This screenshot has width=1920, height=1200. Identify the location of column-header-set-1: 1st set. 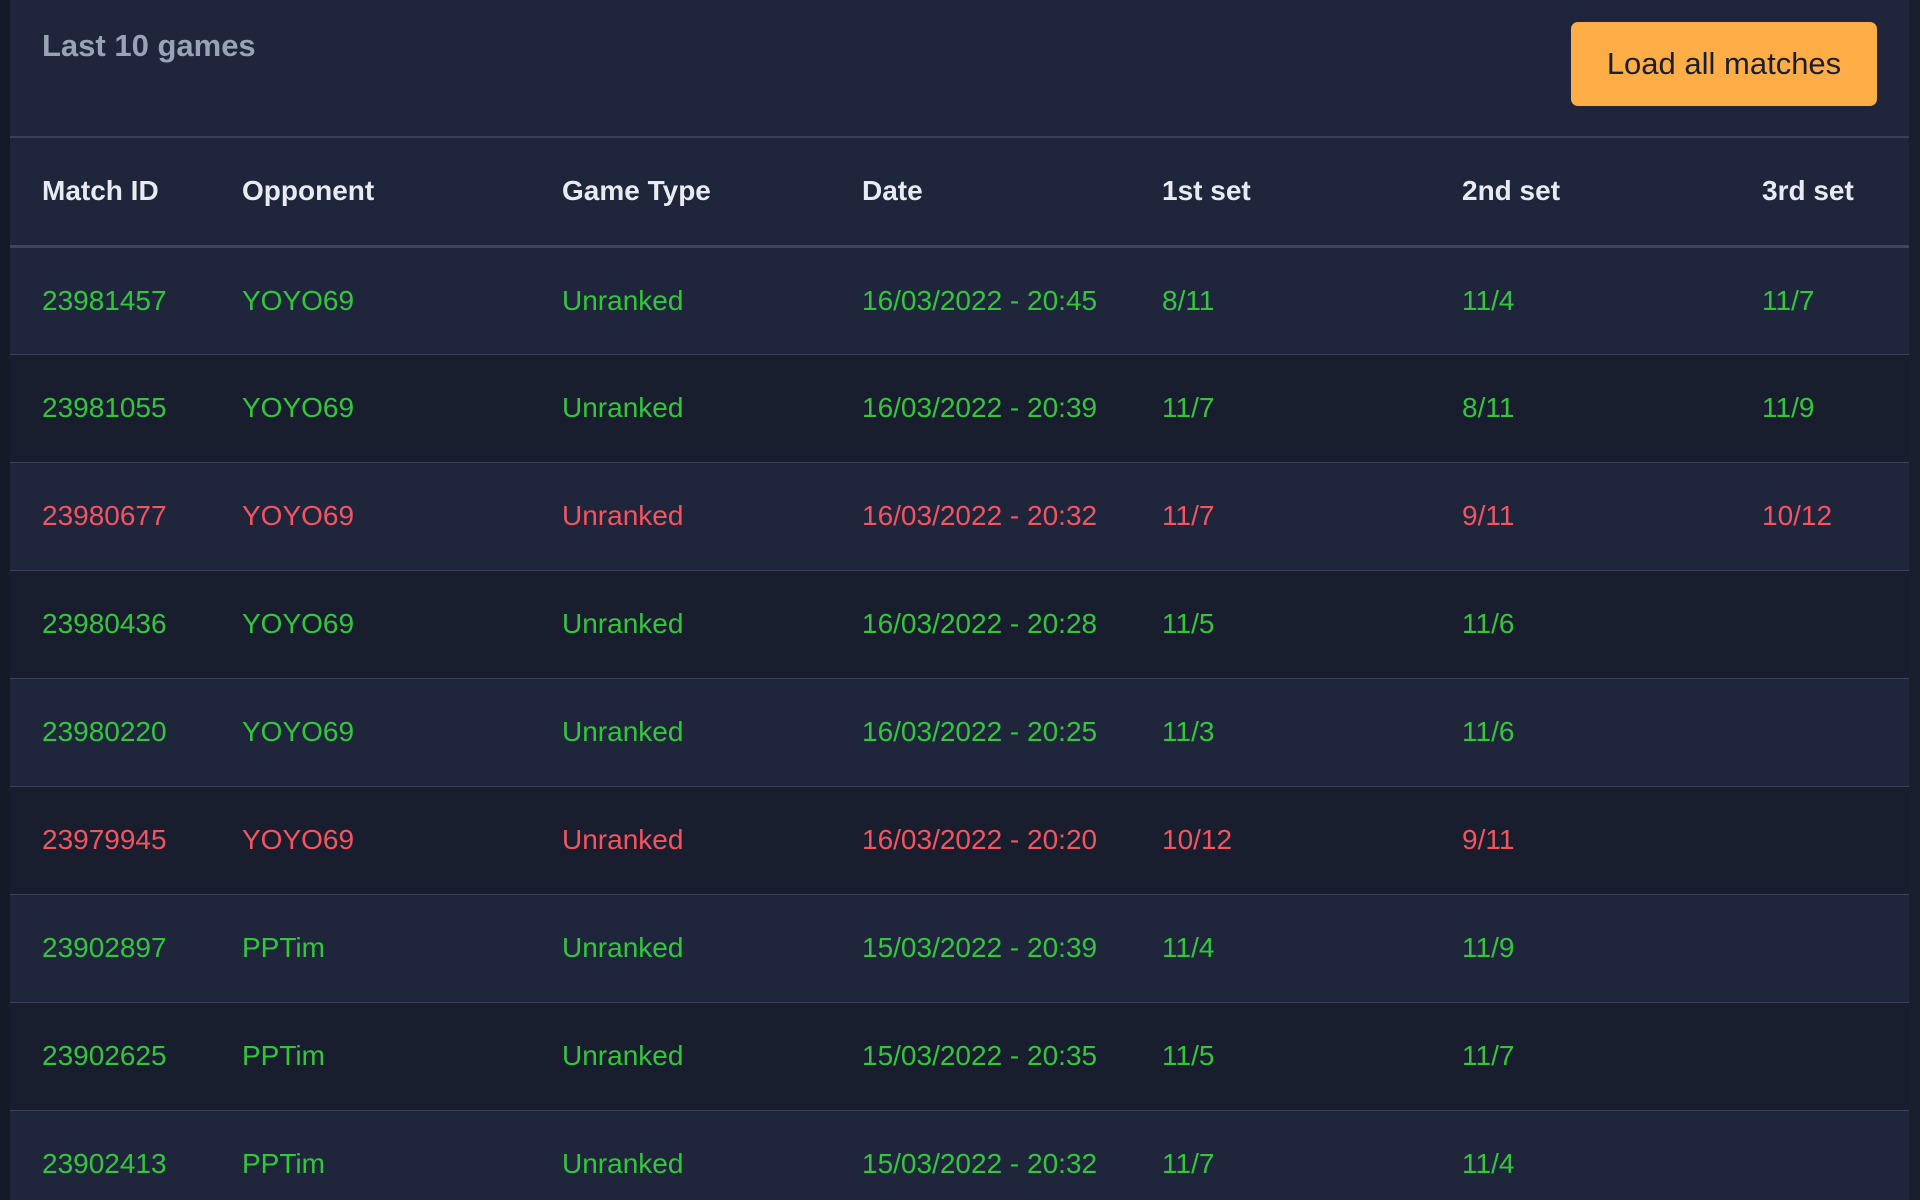
(1280, 192).